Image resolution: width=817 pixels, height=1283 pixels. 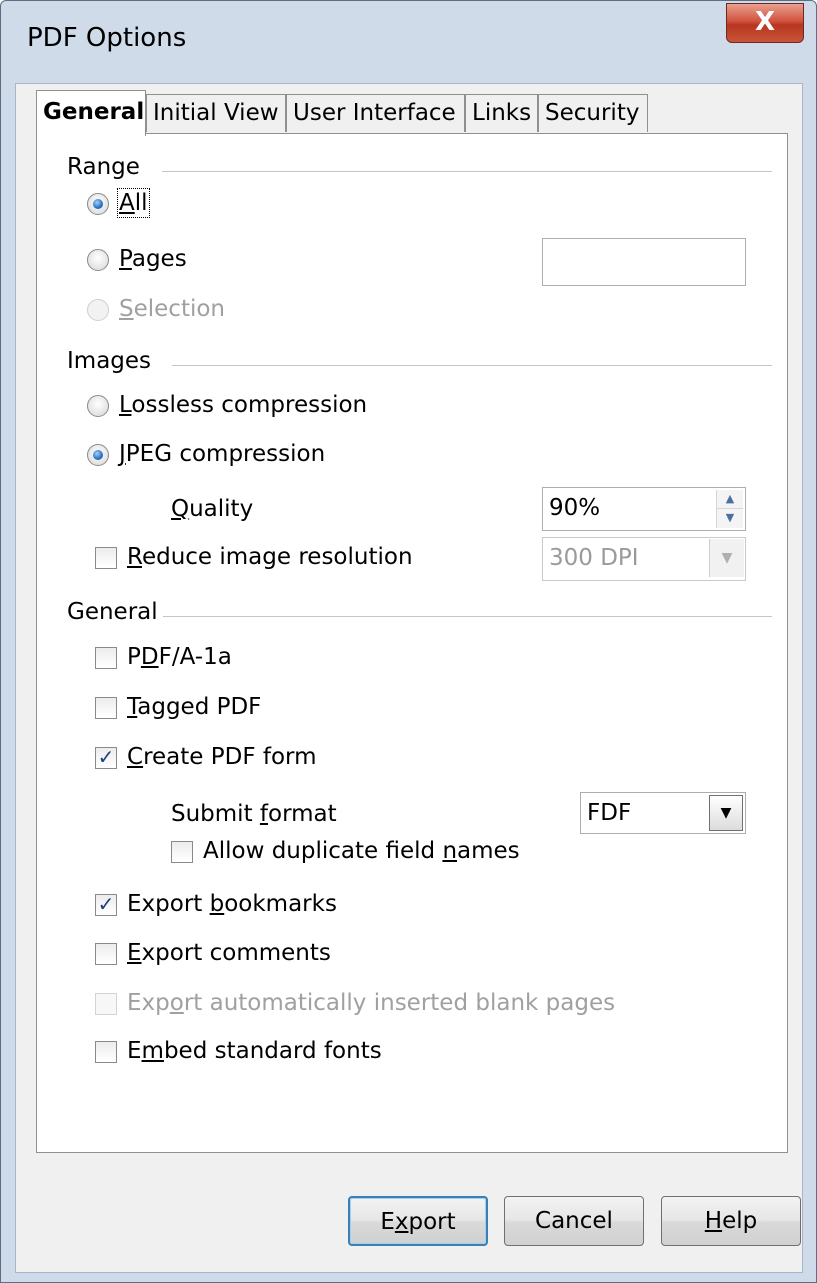 What do you see at coordinates (488, 851) in the screenshot?
I see `allow-duplicate-label-rest: ames` at bounding box center [488, 851].